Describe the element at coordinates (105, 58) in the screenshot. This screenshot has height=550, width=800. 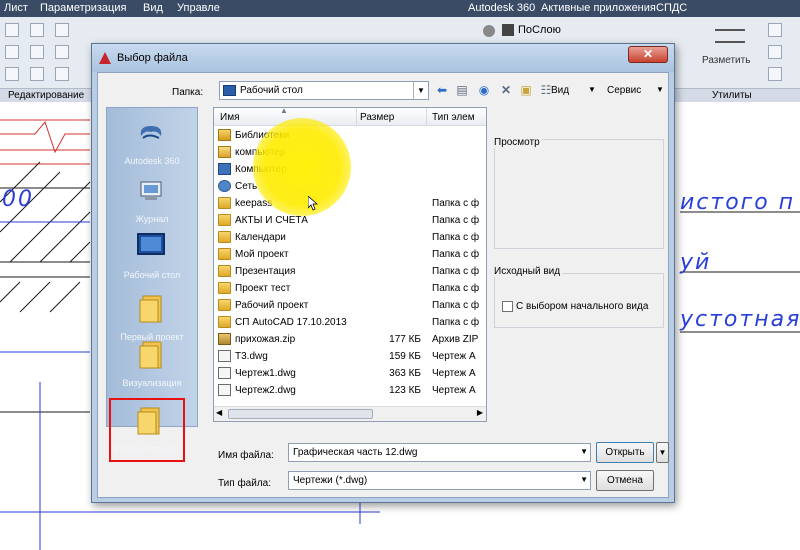
I see `autocad-logo-icon` at that location.